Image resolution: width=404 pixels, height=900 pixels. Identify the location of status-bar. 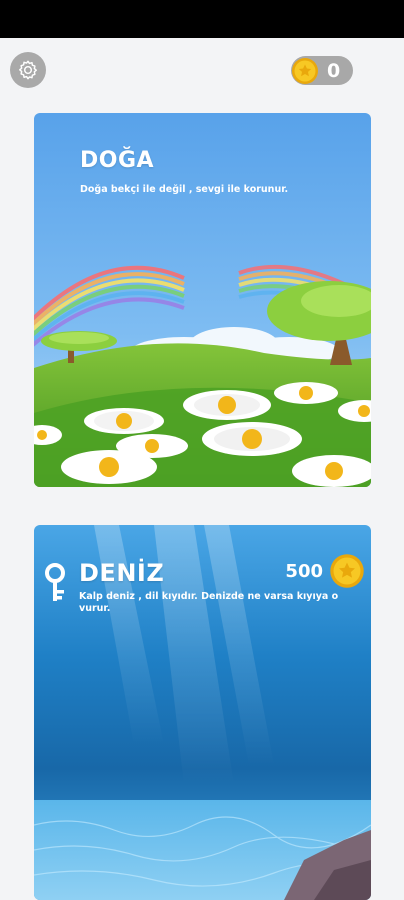
(202, 19).